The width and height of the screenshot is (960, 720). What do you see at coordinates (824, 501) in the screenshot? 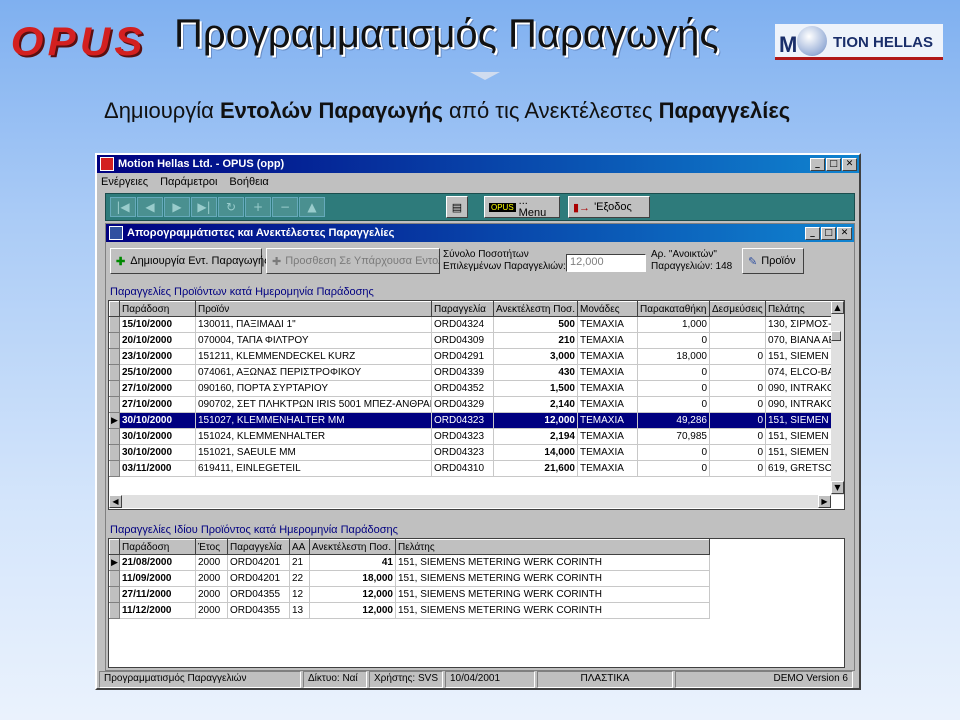
I see `scroll-right-arrow: ▶` at bounding box center [824, 501].